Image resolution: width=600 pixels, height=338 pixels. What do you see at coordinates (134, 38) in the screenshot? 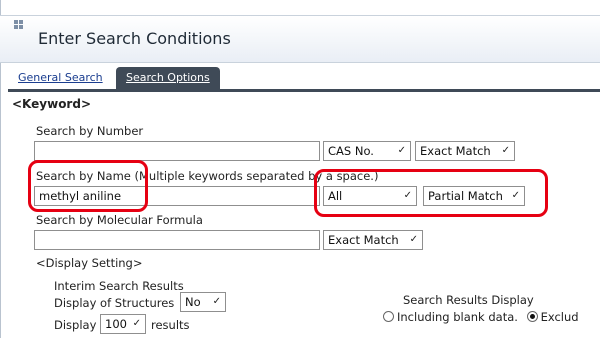
I see `page-title: Enter Search Conditions` at bounding box center [134, 38].